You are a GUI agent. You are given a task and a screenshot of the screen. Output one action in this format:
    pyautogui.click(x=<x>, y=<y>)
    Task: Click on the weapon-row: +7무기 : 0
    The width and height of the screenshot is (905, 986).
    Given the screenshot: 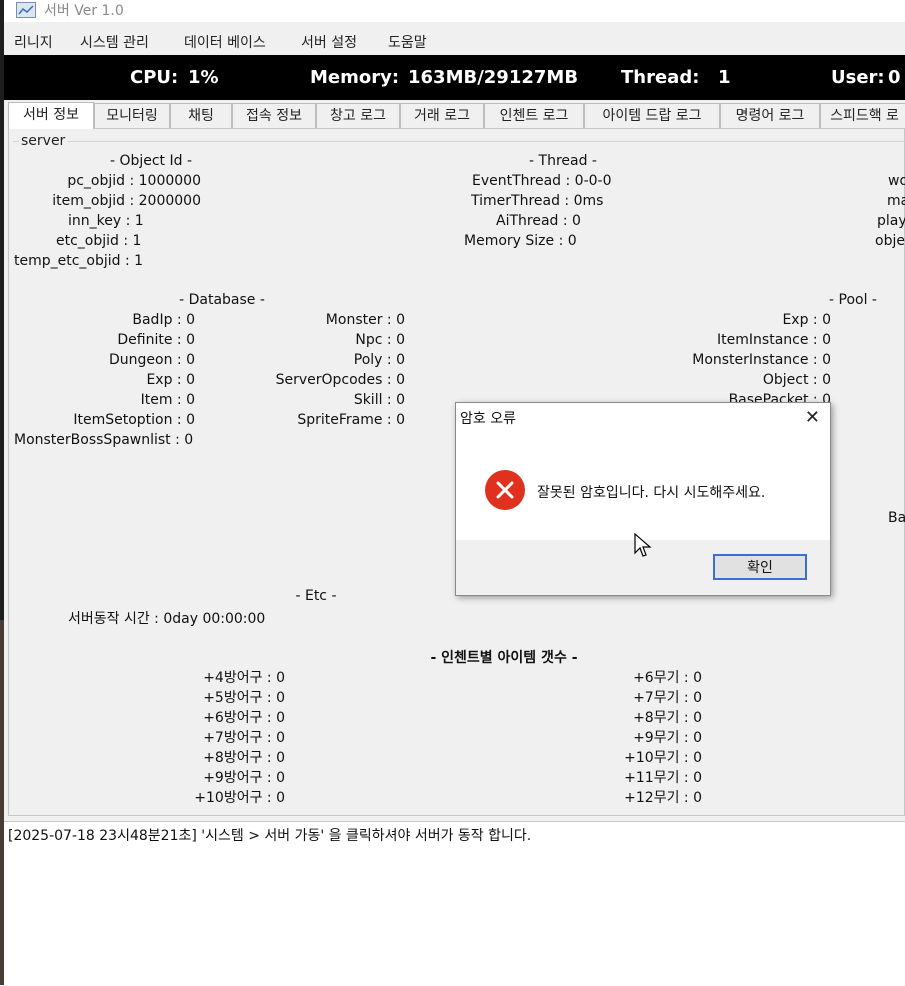 What is the action you would take?
    pyautogui.click(x=667, y=698)
    